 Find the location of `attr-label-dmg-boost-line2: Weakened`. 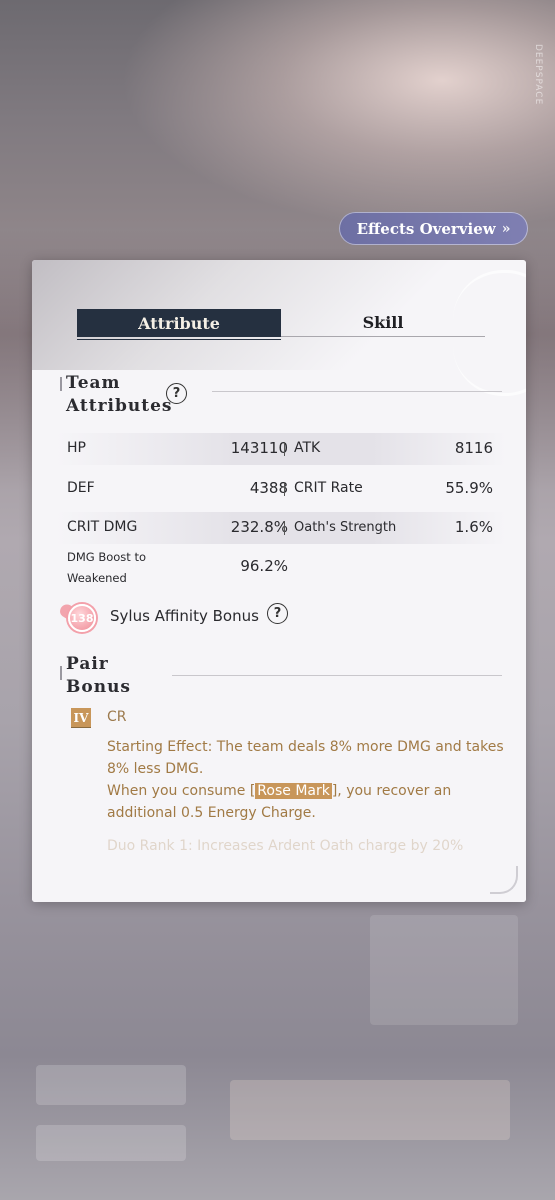

attr-label-dmg-boost-line2: Weakened is located at coordinates (97, 578).